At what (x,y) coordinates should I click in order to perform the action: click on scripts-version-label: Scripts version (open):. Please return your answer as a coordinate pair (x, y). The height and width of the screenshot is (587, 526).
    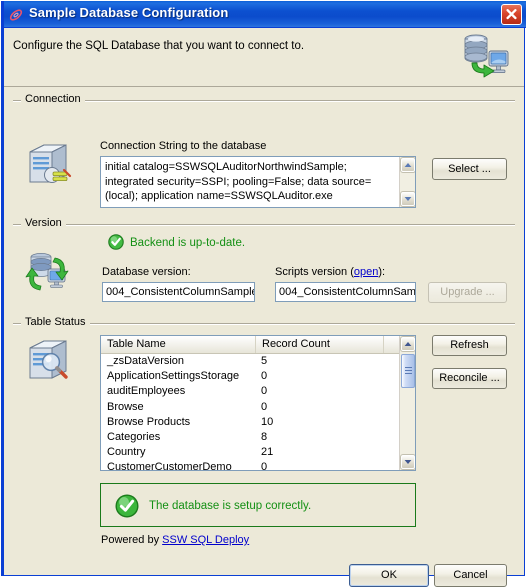
    Looking at the image, I should click on (330, 272).